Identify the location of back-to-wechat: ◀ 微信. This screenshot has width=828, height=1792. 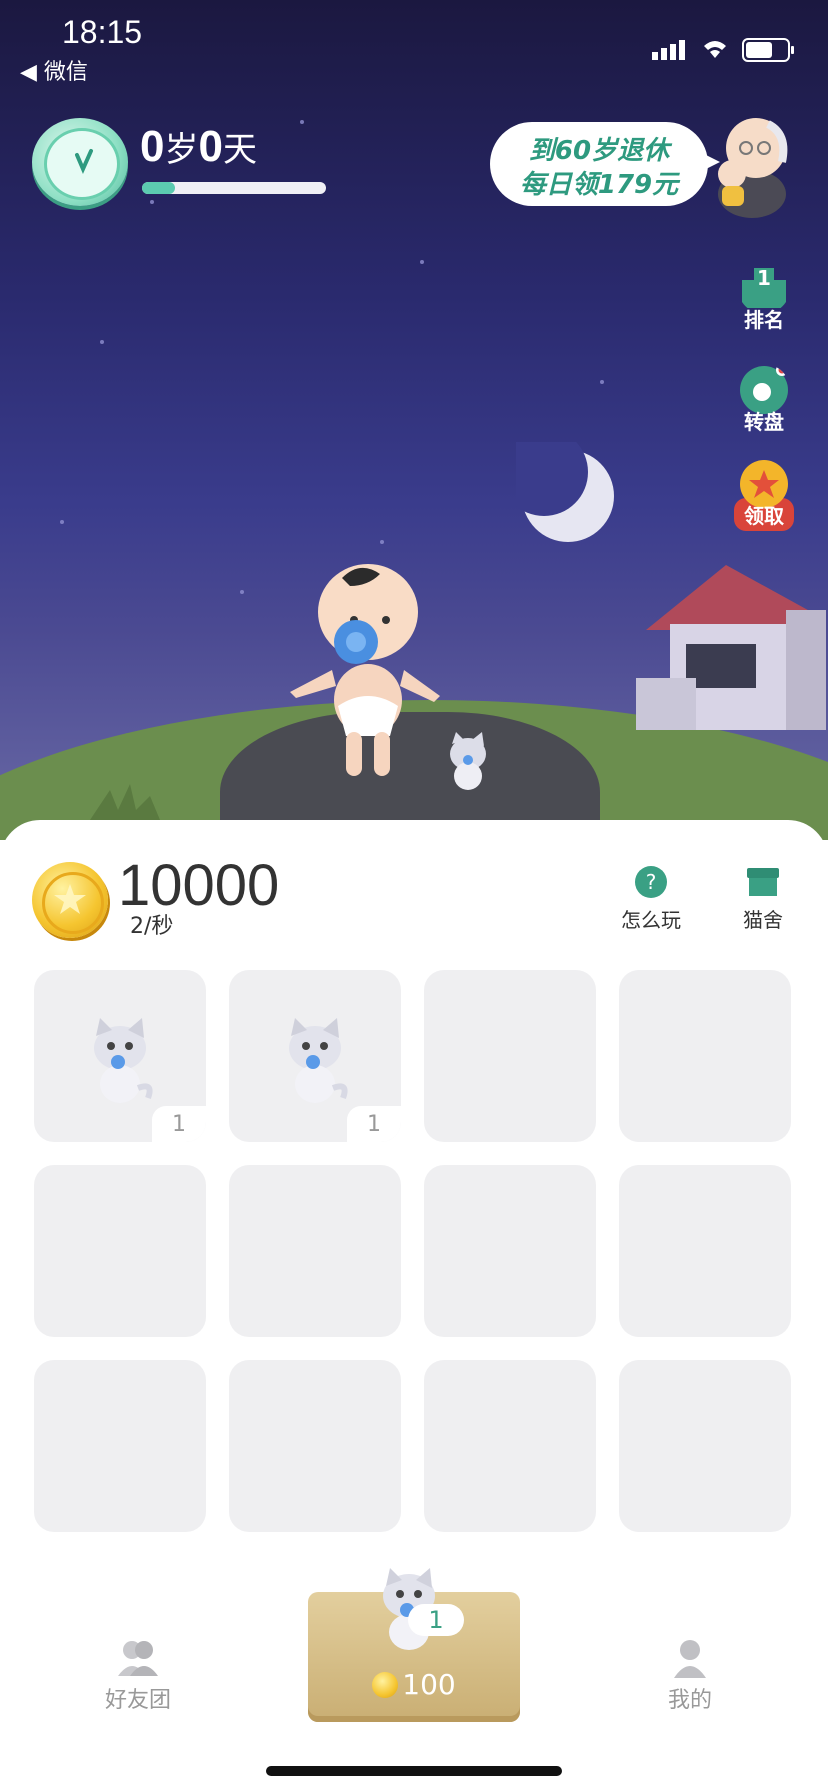
(54, 70).